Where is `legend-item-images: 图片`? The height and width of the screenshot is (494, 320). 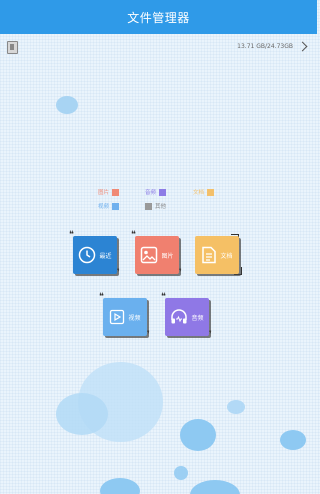 legend-item-images: 图片 is located at coordinates (109, 192).